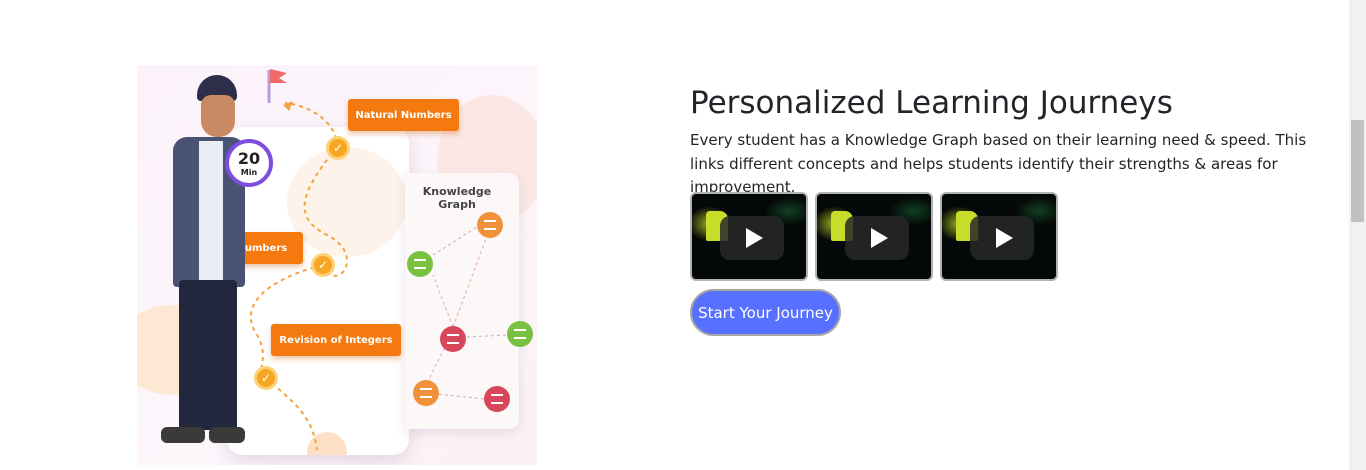 The width and height of the screenshot is (1366, 470). I want to click on video-thumbnails, so click(874, 236).